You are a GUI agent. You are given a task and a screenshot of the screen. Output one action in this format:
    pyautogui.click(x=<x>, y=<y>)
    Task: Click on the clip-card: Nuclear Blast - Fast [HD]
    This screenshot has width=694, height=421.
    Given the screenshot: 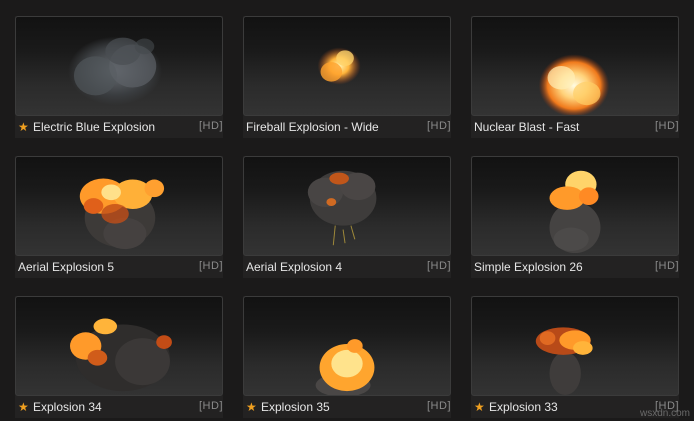 What is the action you would take?
    pyautogui.click(x=575, y=77)
    